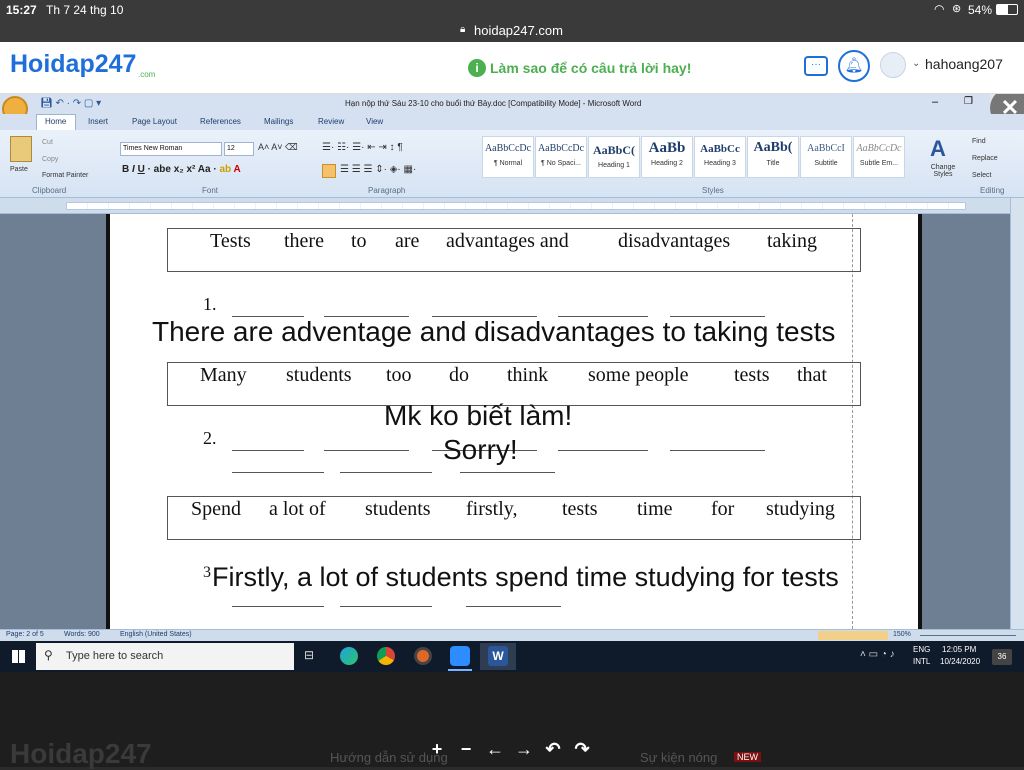  Describe the element at coordinates (85, 10) in the screenshot. I see `device-date: Th 7 24 thg 10` at that location.